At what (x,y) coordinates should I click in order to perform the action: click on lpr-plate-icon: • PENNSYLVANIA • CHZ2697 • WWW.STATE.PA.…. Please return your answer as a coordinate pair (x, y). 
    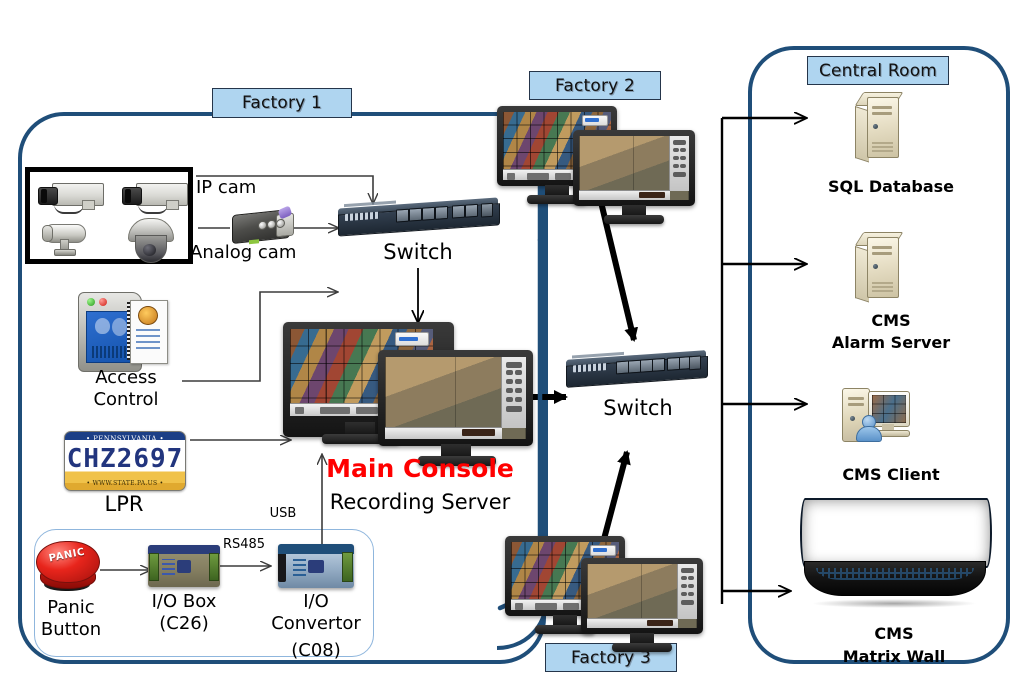
    Looking at the image, I should click on (125, 461).